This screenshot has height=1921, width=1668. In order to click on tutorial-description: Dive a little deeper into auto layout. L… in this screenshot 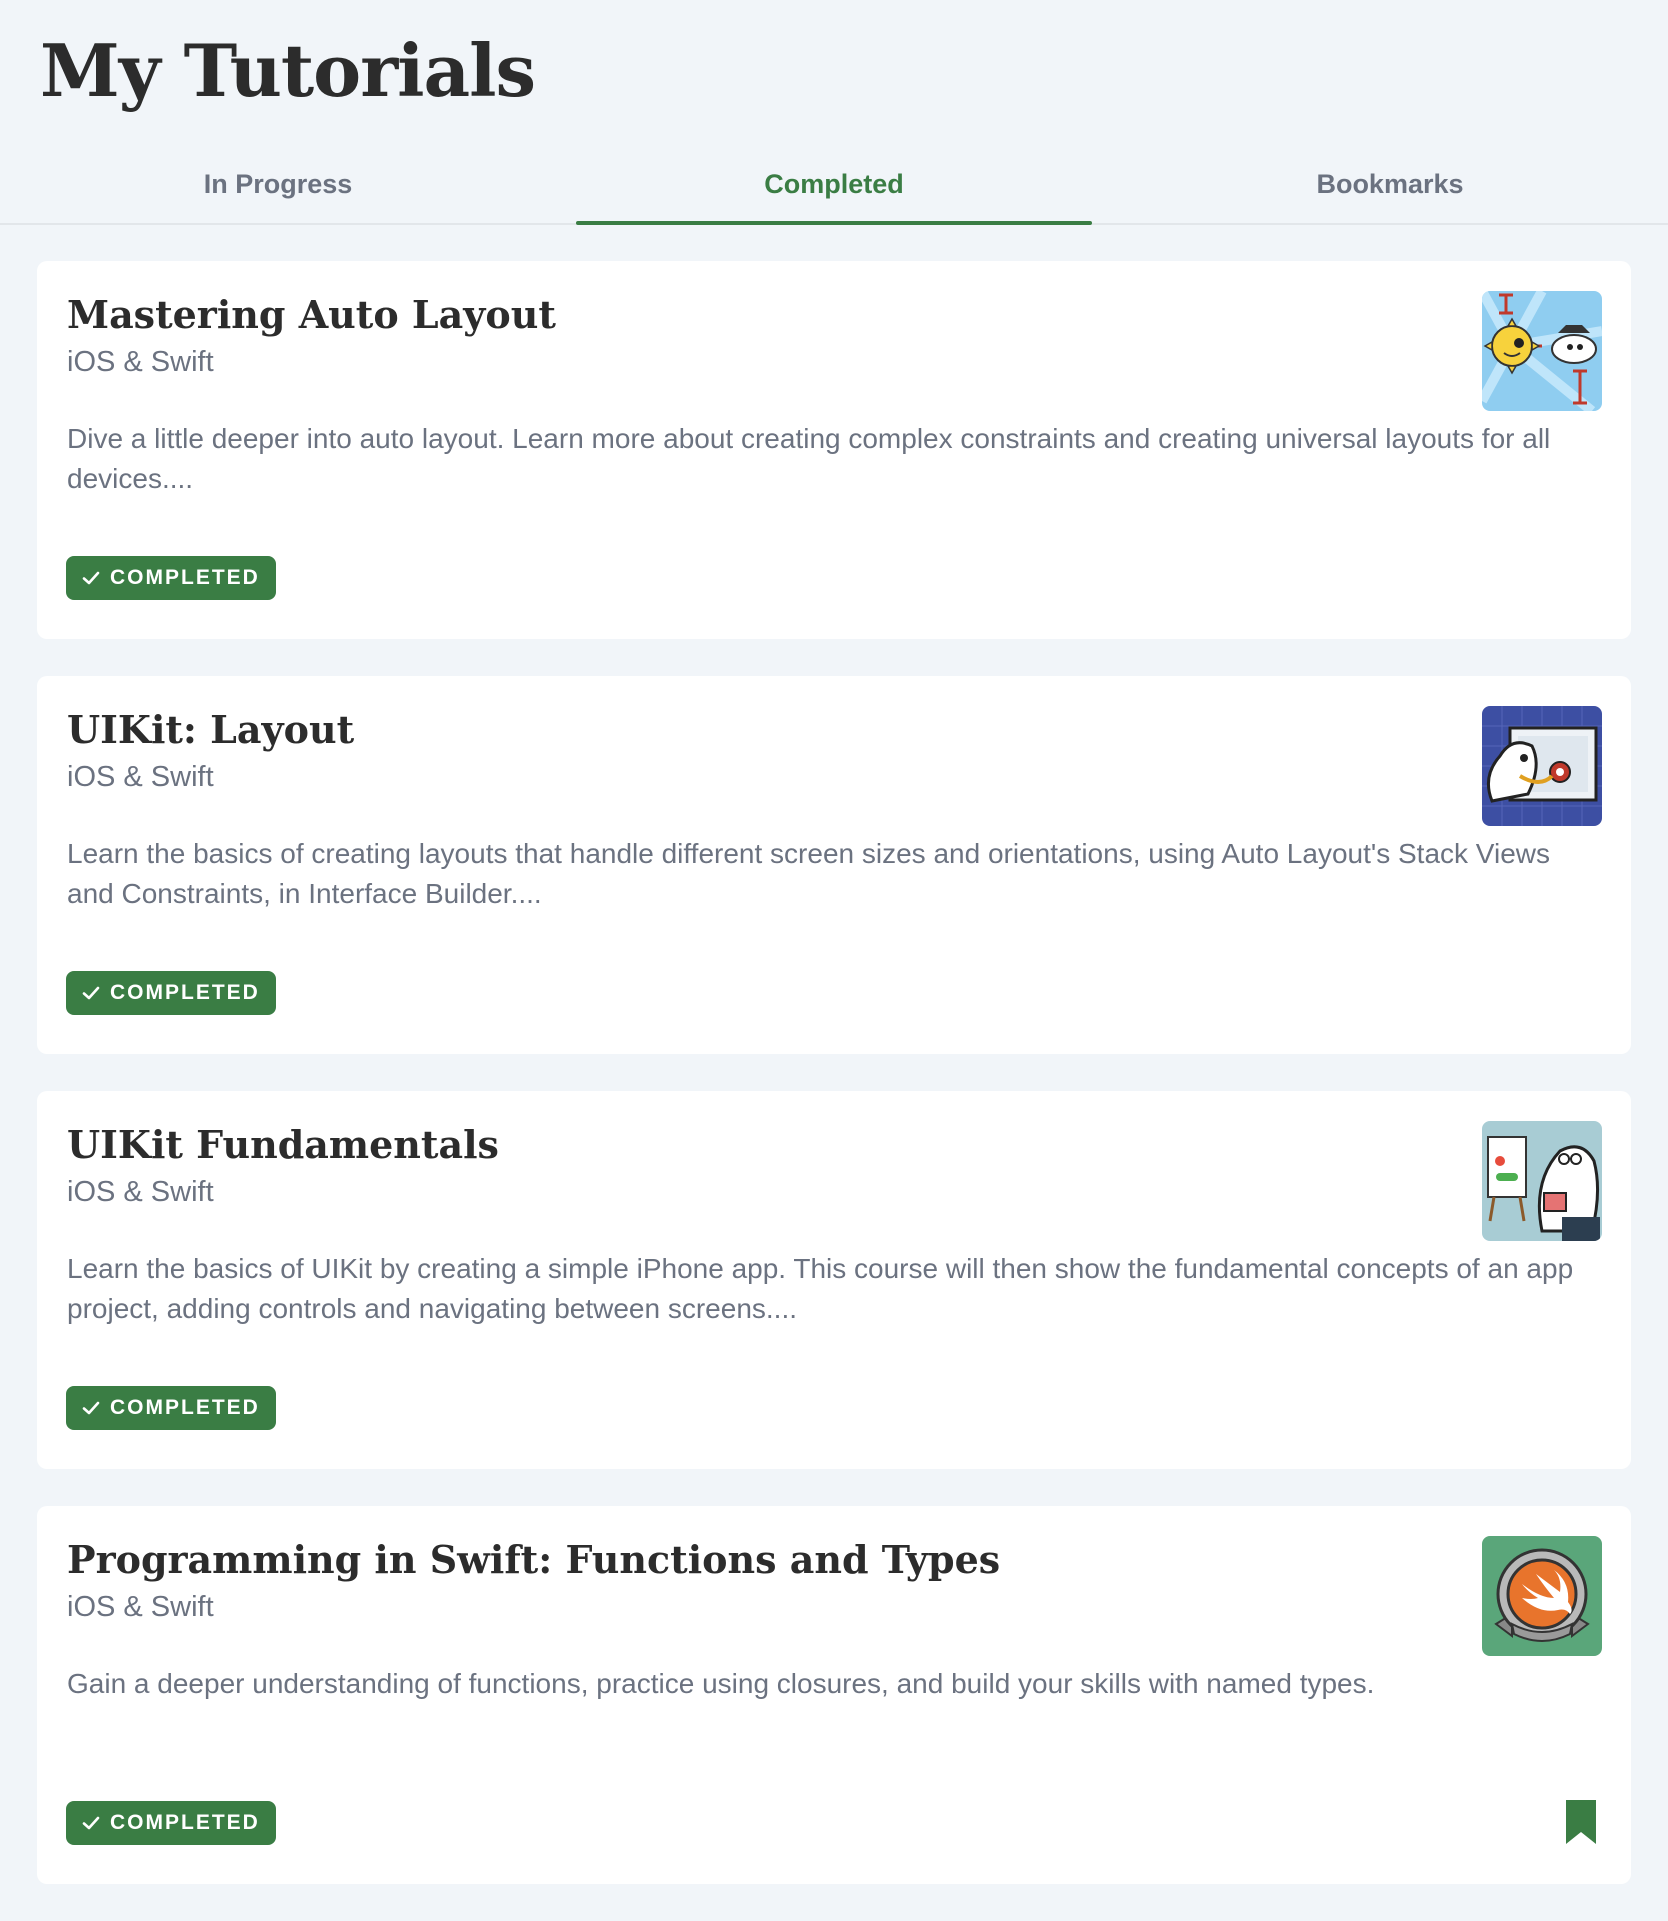, I will do `click(809, 458)`.